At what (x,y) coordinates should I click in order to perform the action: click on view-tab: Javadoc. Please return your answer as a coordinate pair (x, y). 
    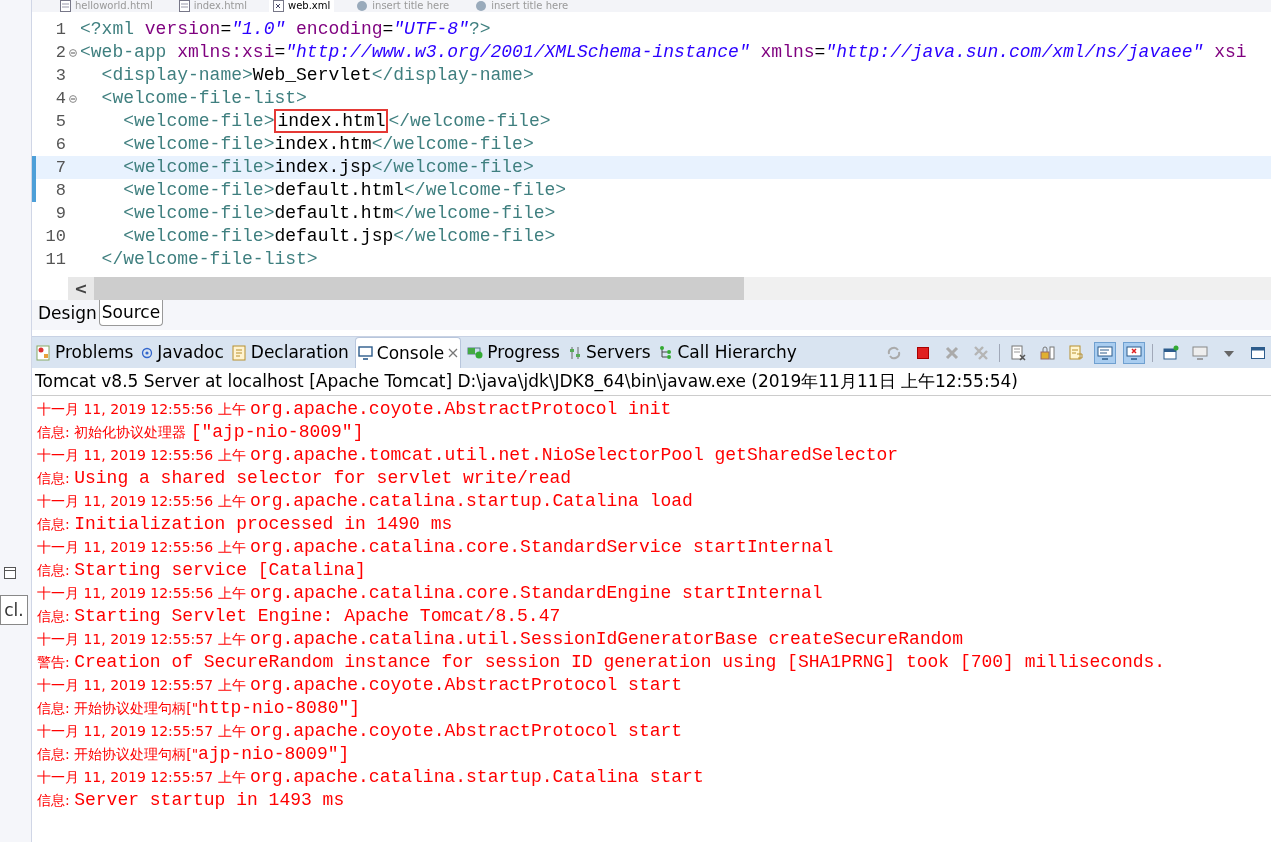
    Looking at the image, I should click on (182, 352).